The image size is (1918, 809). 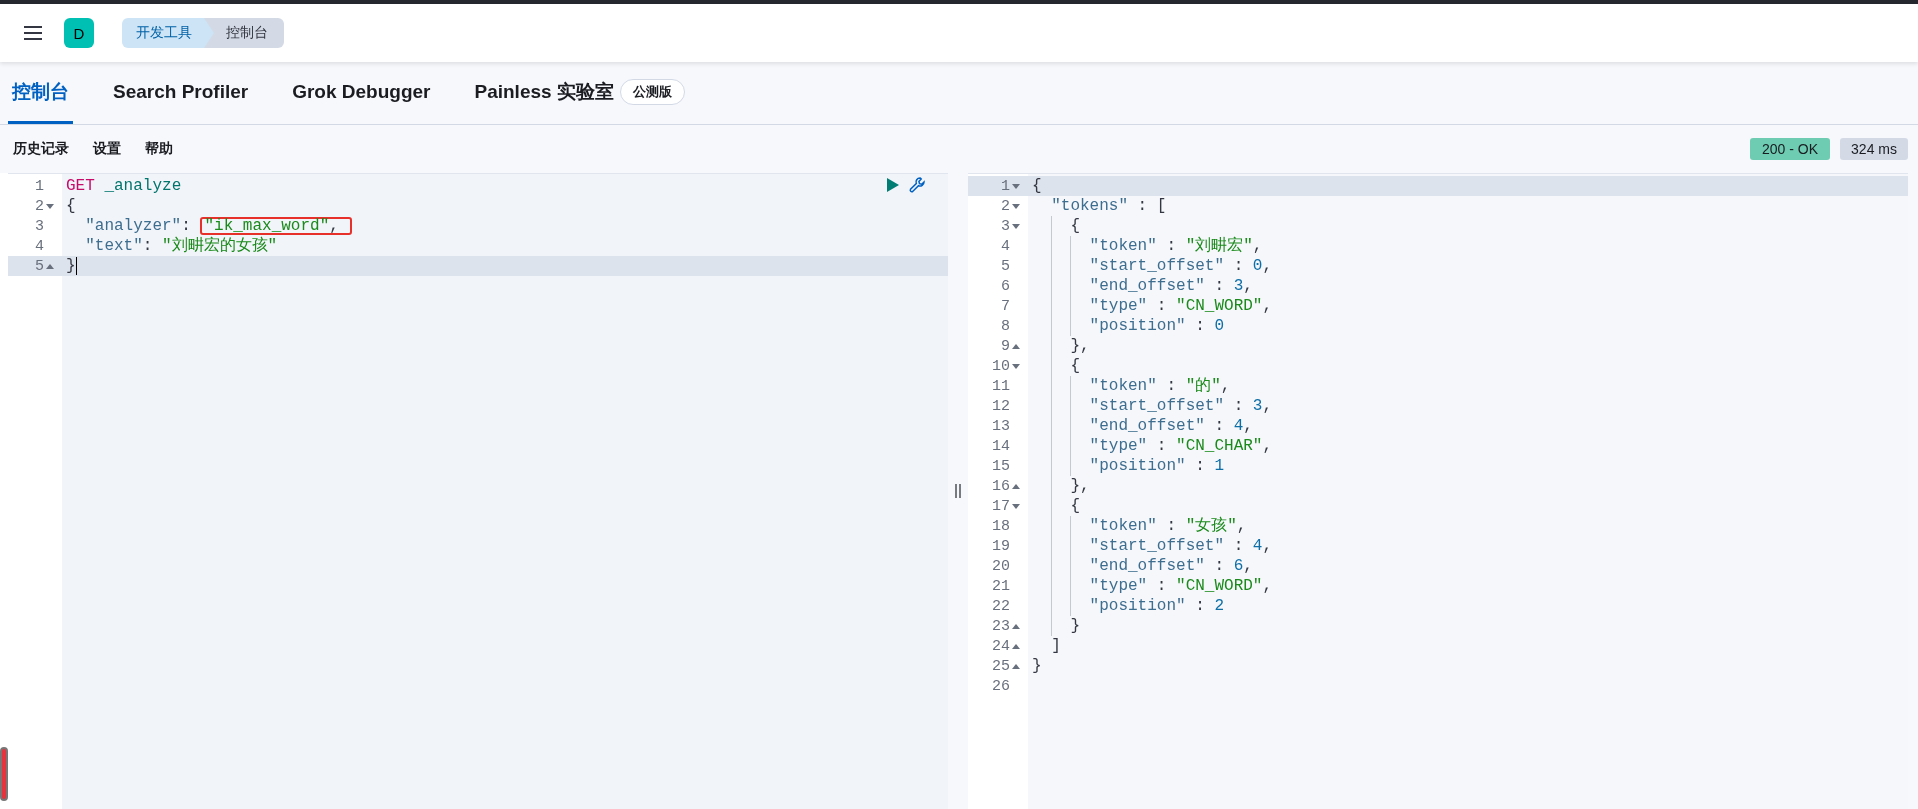 What do you see at coordinates (159, 149) in the screenshot?
I see `toolbar-link: 帮助` at bounding box center [159, 149].